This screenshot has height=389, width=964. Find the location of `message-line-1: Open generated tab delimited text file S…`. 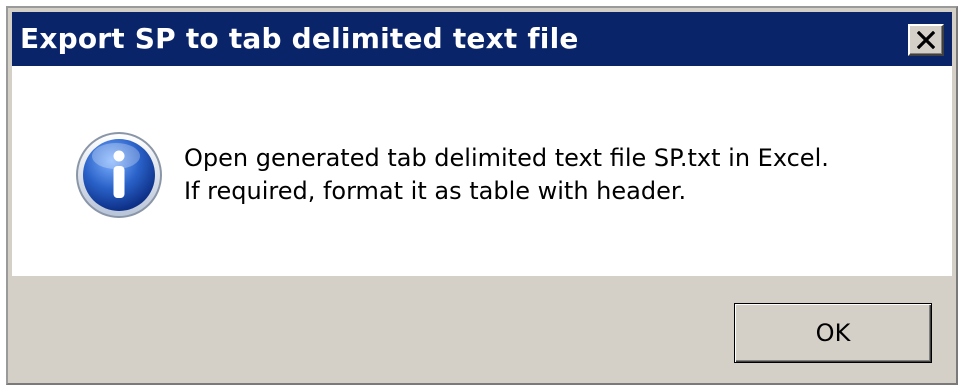

message-line-1: Open generated tab delimited text file S… is located at coordinates (506, 158).